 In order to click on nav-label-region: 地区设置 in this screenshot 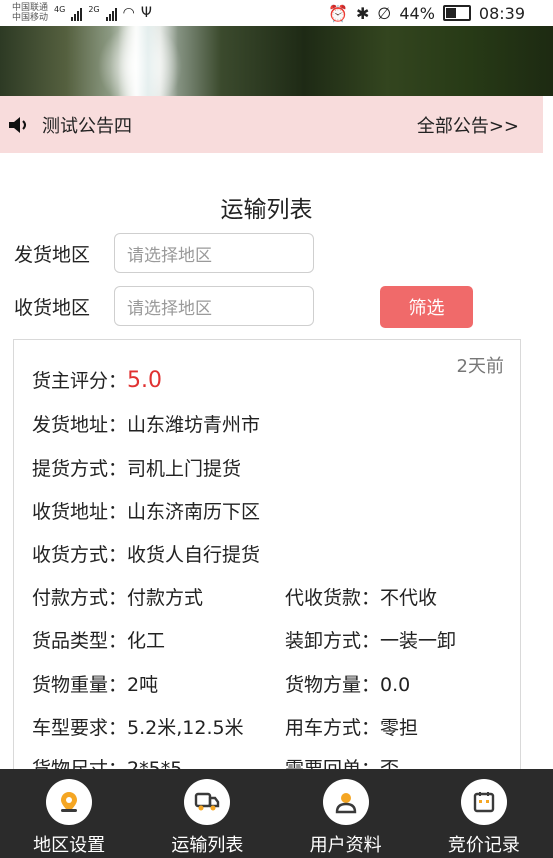, I will do `click(69, 845)`.